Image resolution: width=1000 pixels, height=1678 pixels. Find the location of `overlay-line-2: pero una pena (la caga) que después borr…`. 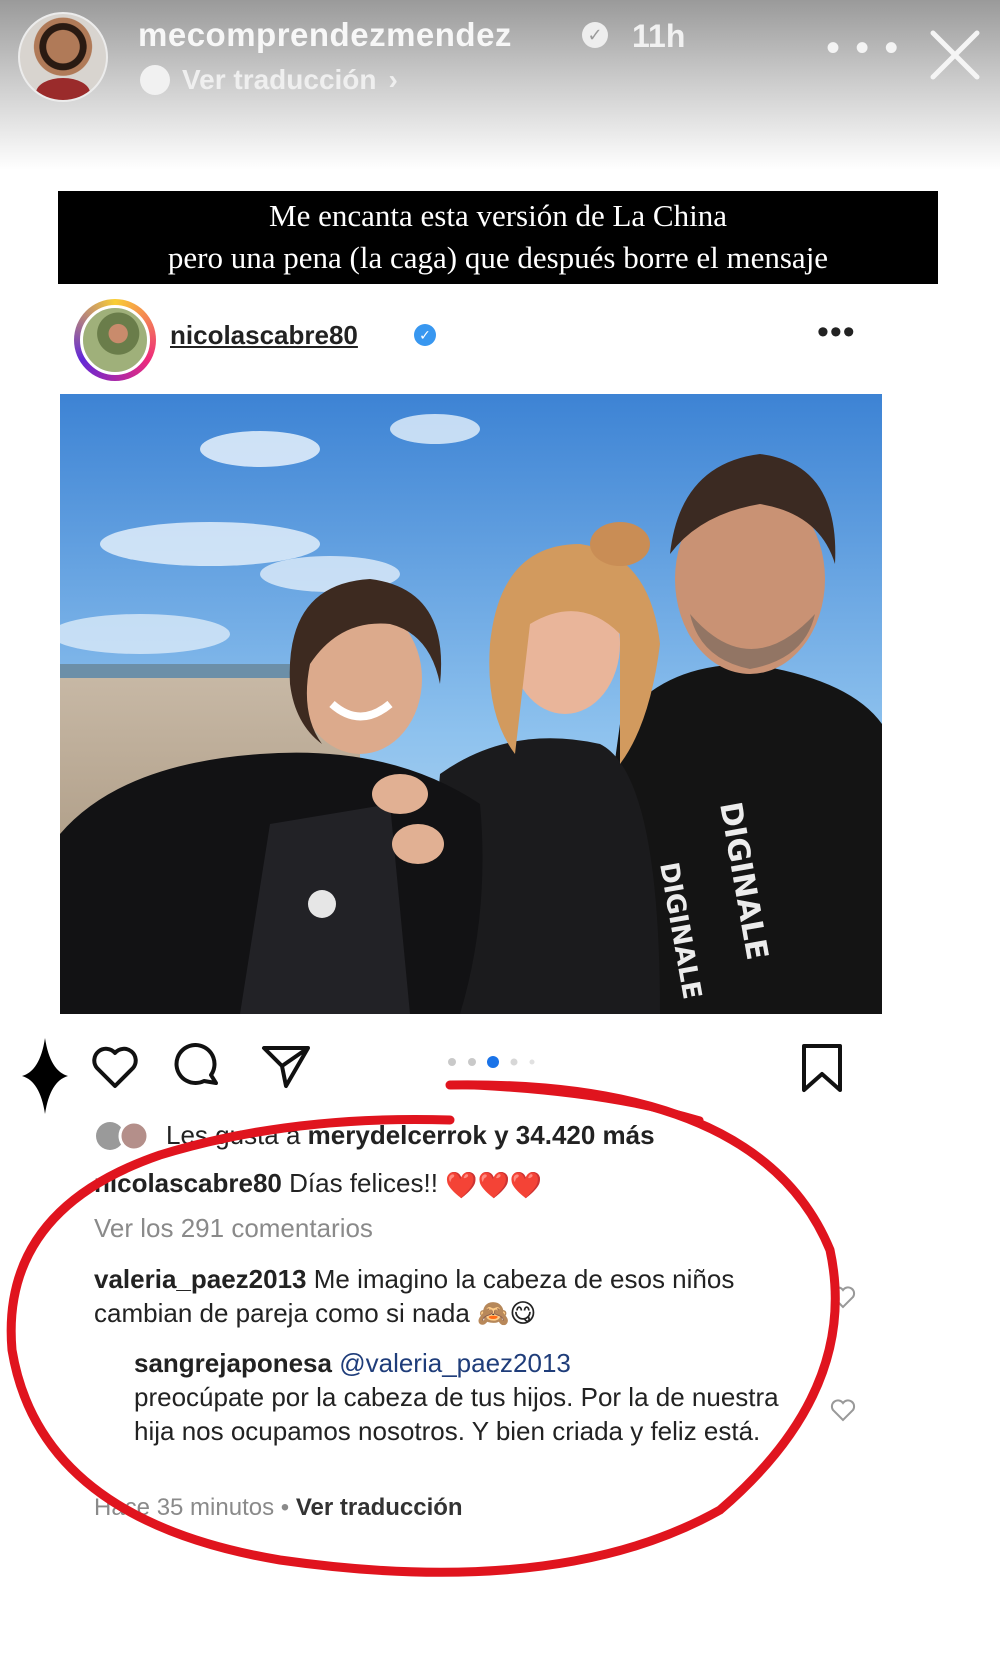

overlay-line-2: pero una pena (la caga) que después borr… is located at coordinates (498, 257).